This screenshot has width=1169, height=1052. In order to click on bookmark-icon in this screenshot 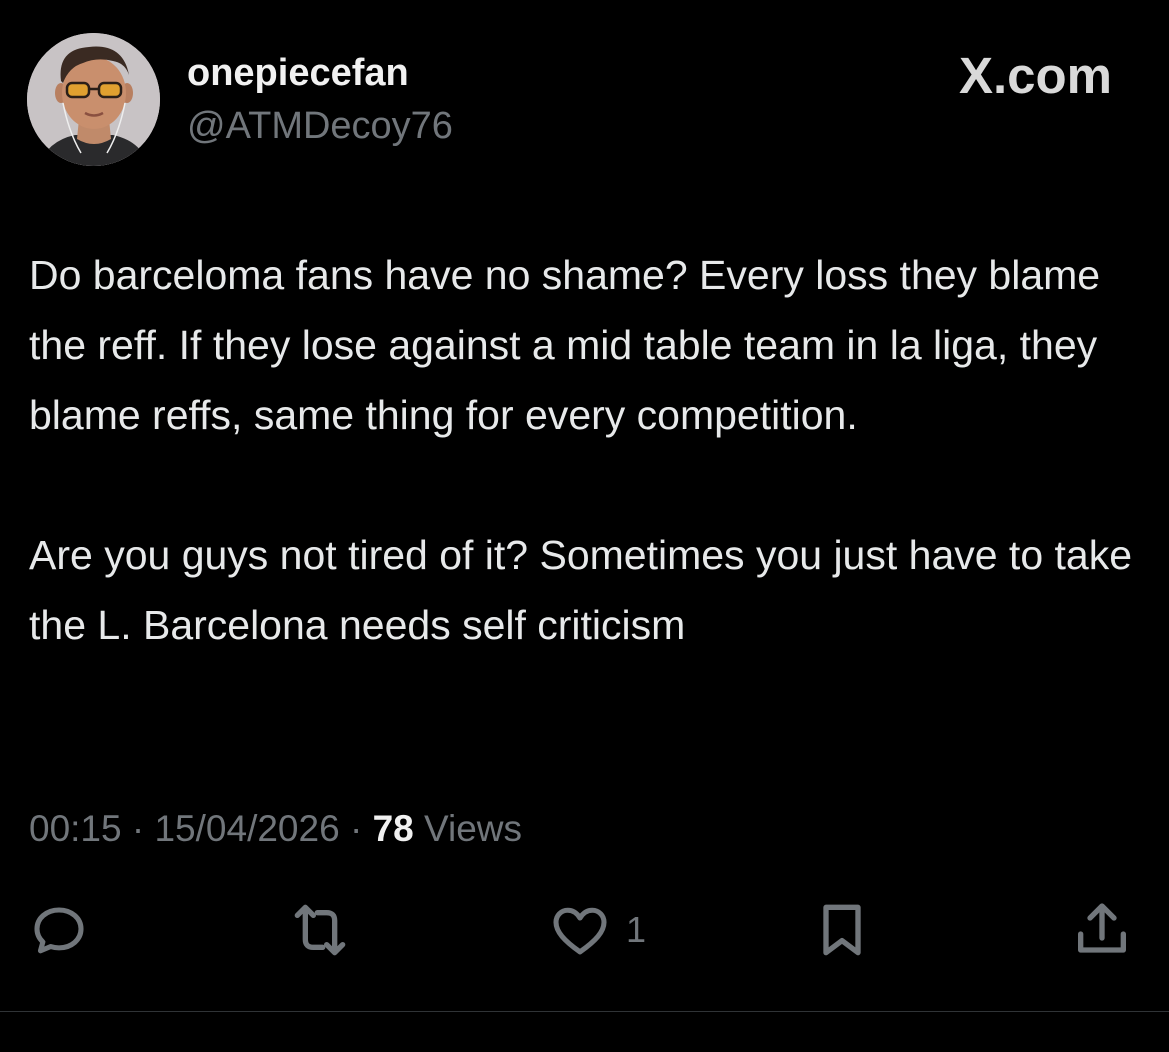, I will do `click(842, 930)`.